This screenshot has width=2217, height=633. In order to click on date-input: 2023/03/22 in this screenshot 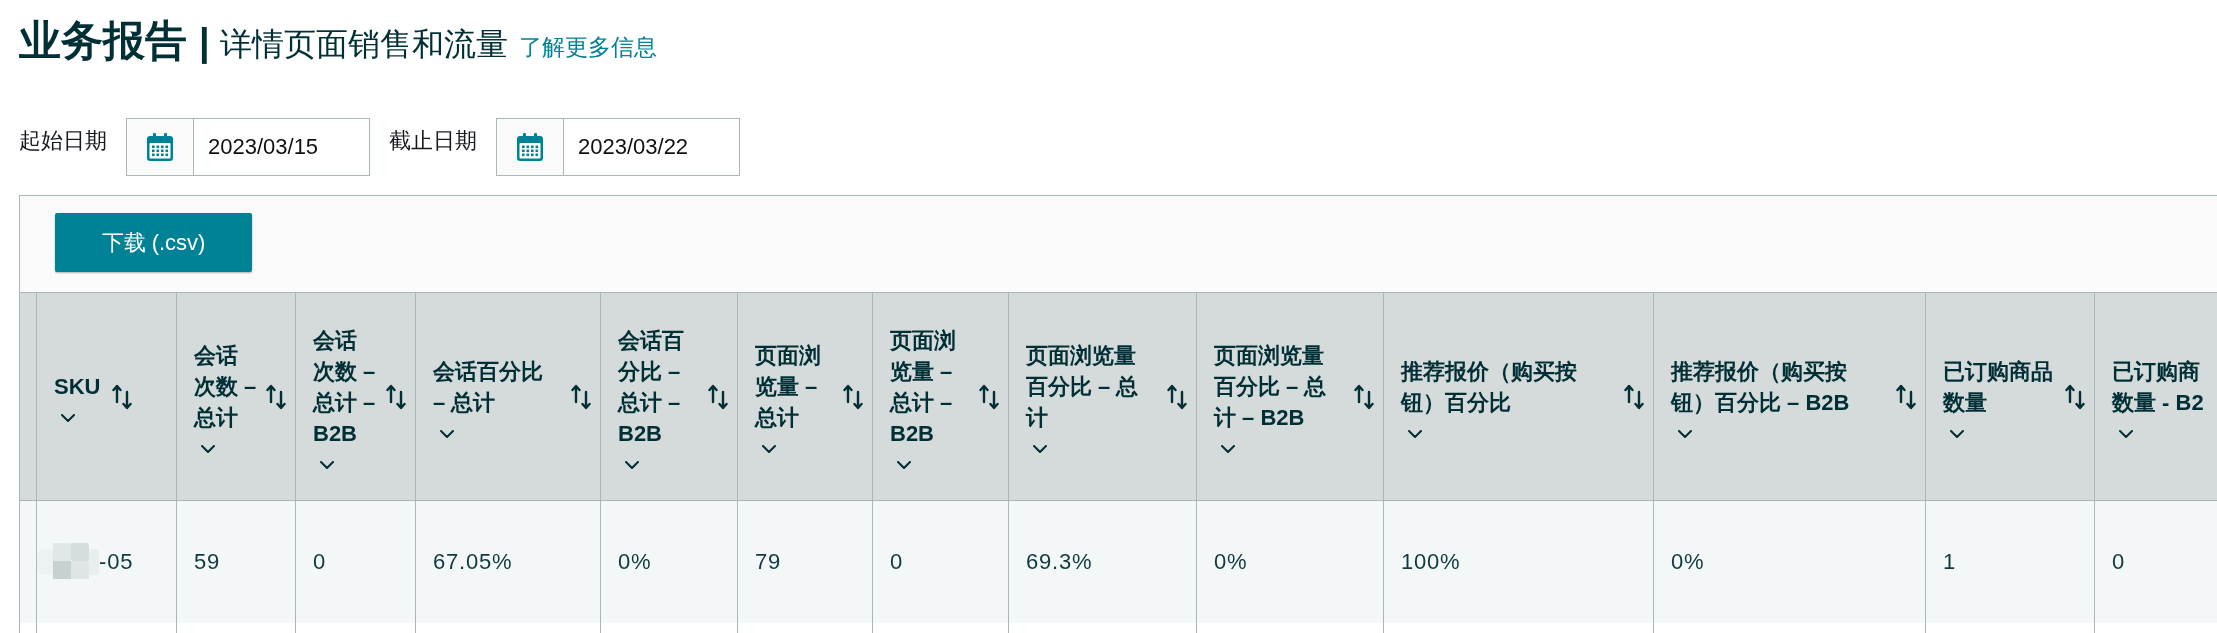, I will do `click(652, 147)`.